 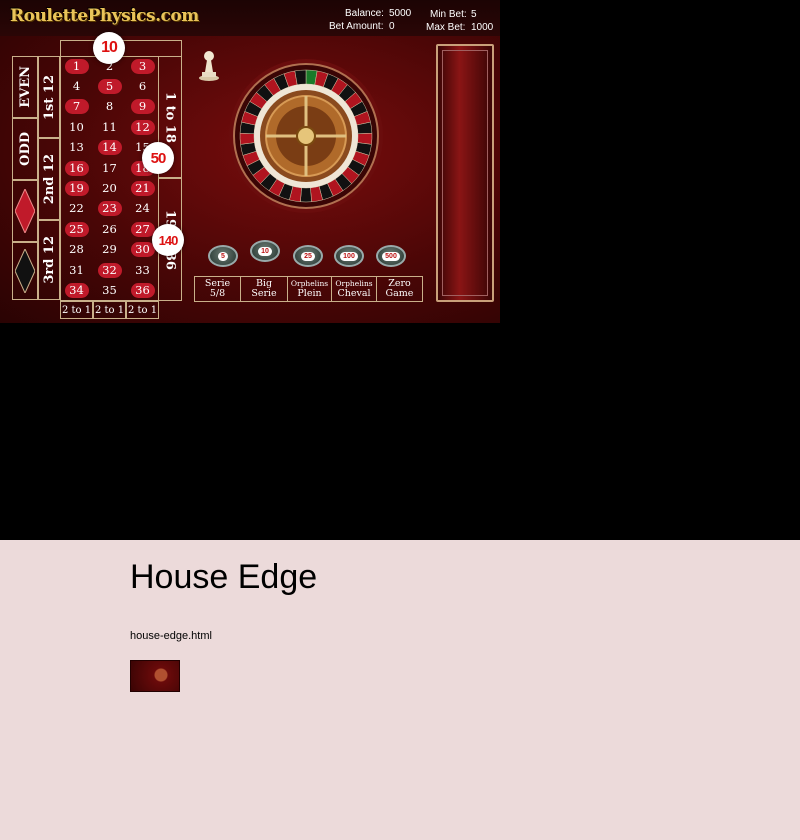 I want to click on number-cell-35: 35, so click(x=109, y=290).